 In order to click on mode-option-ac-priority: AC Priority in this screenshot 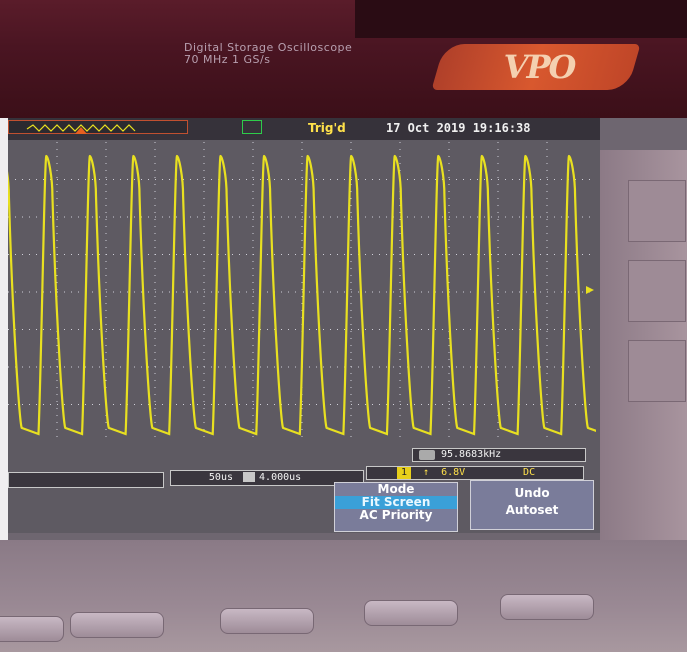, I will do `click(396, 515)`.